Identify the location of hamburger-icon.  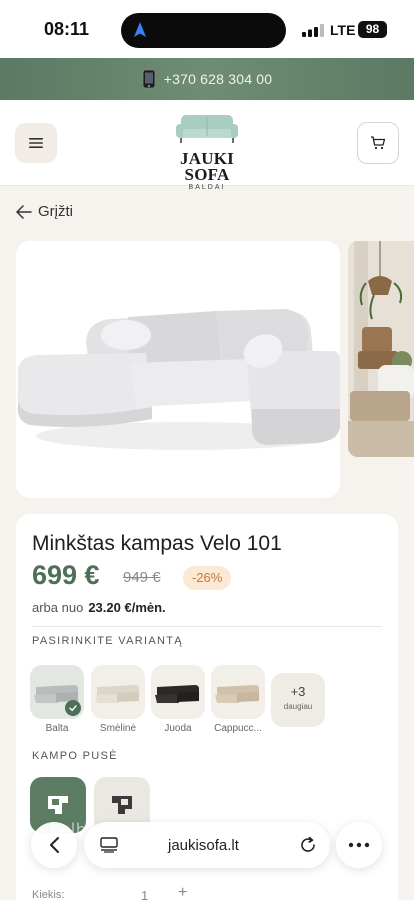
(36, 143).